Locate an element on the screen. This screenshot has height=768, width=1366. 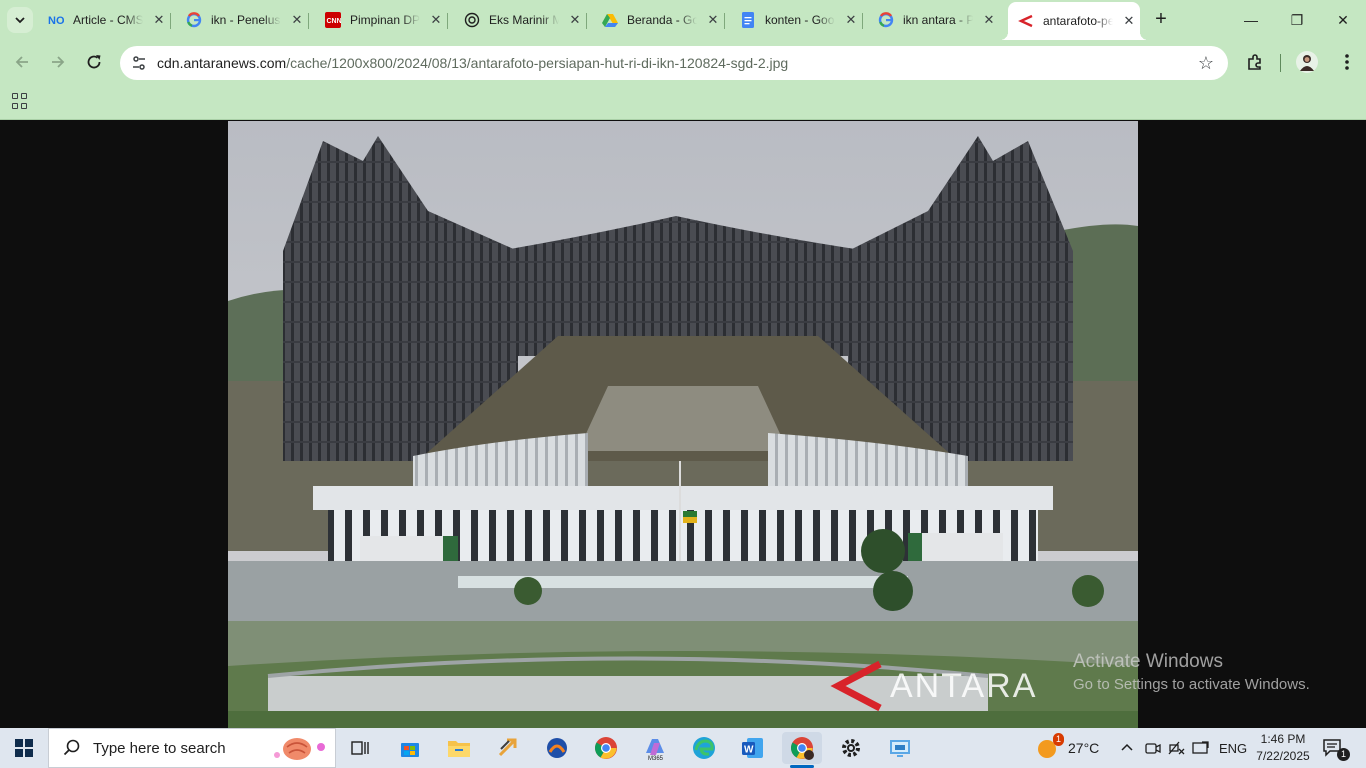
reload-button is located at coordinates (94, 62).